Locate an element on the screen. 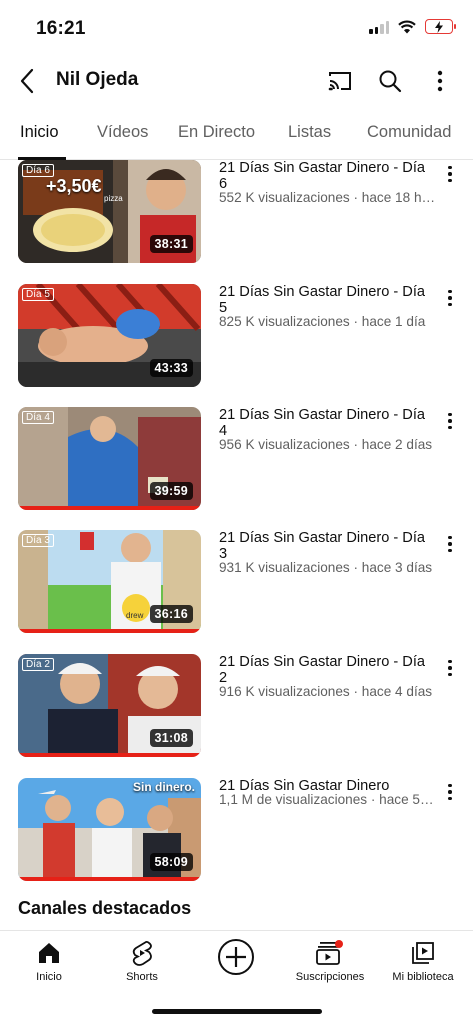  thumbnail-text-overlay: Sin dinero. is located at coordinates (163, 787).